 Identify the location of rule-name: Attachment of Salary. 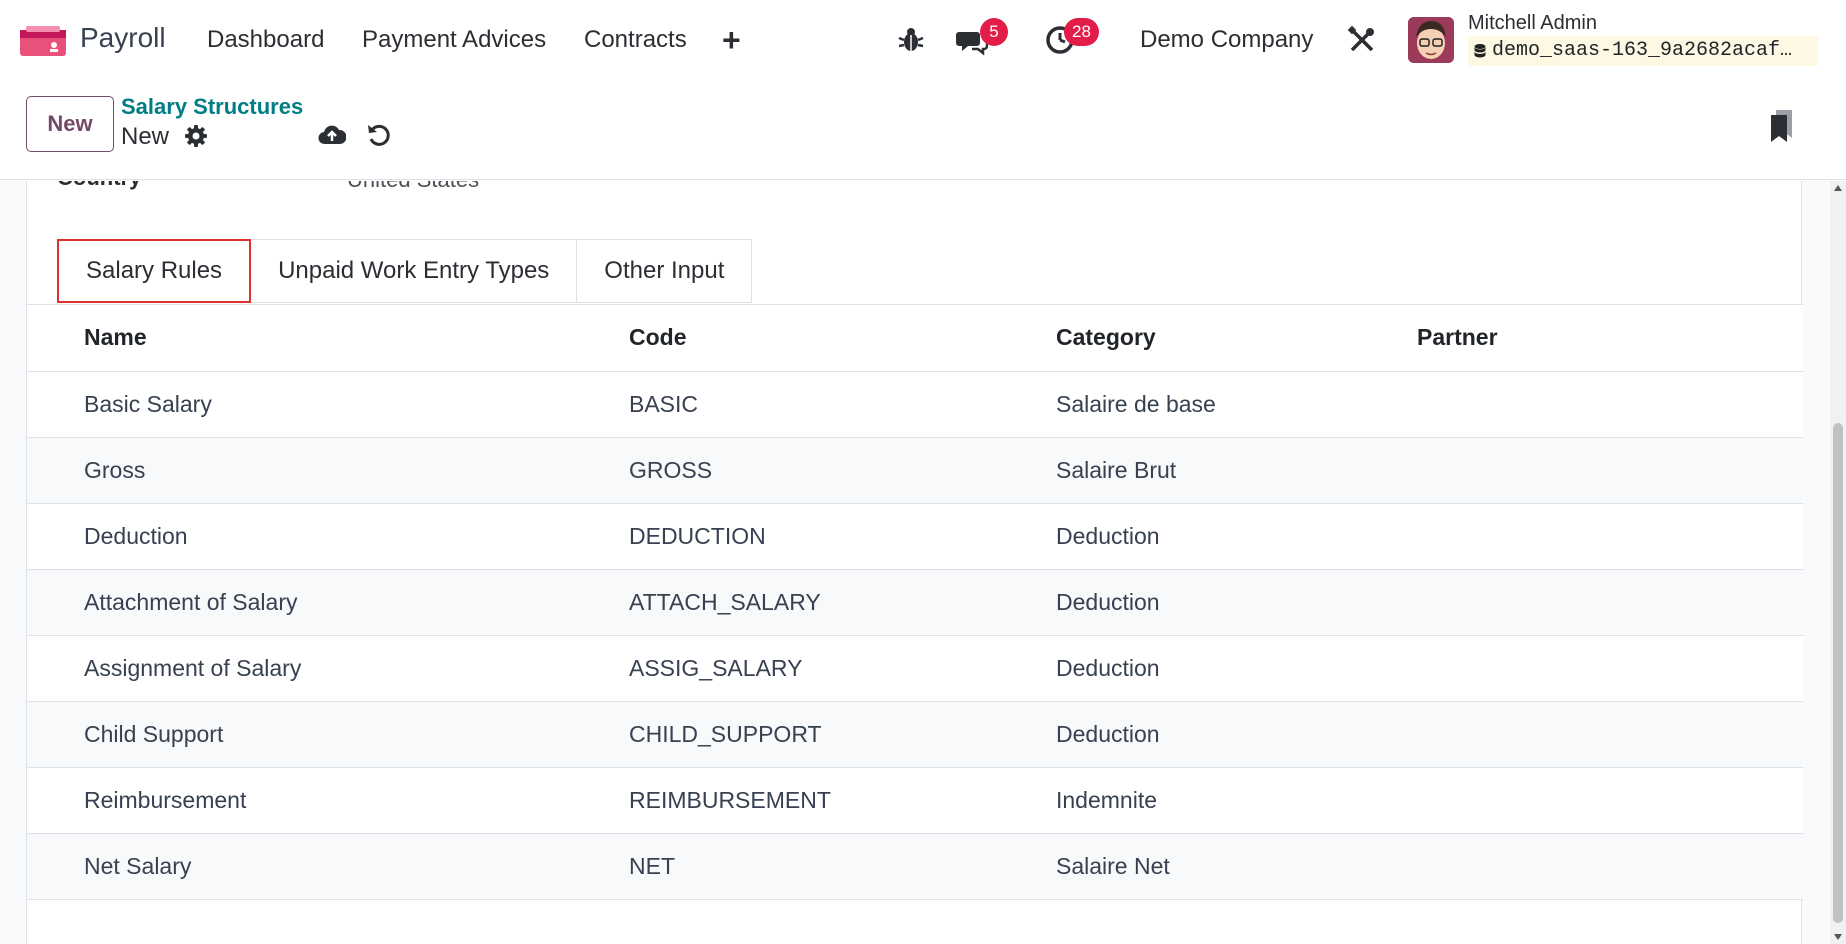
(328, 602).